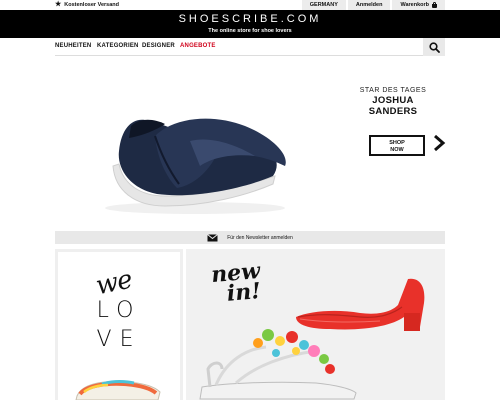  I want to click on country-selector: GERMANY, so click(323, 5).